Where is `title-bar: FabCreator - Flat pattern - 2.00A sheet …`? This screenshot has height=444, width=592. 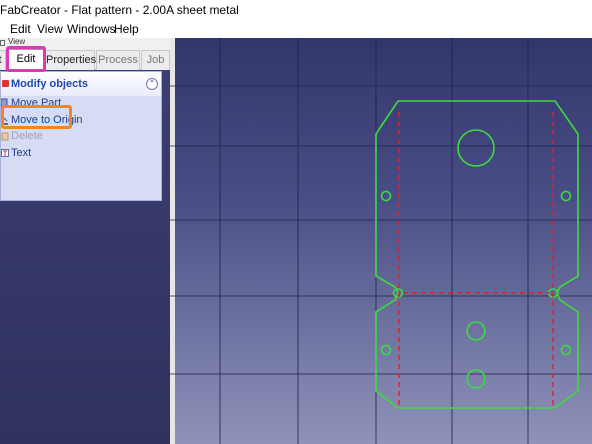
title-bar: FabCreator - Flat pattern - 2.00A sheet … is located at coordinates (296, 10).